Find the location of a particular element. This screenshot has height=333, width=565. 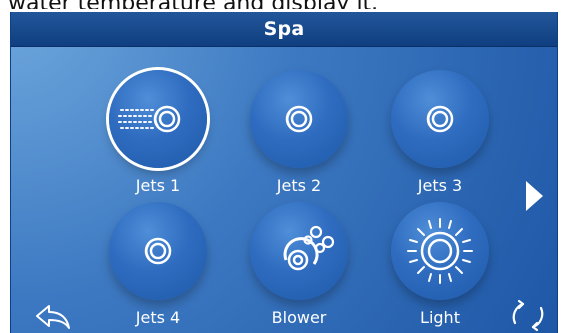

jets-2-button: Jets 2 is located at coordinates (299, 132).